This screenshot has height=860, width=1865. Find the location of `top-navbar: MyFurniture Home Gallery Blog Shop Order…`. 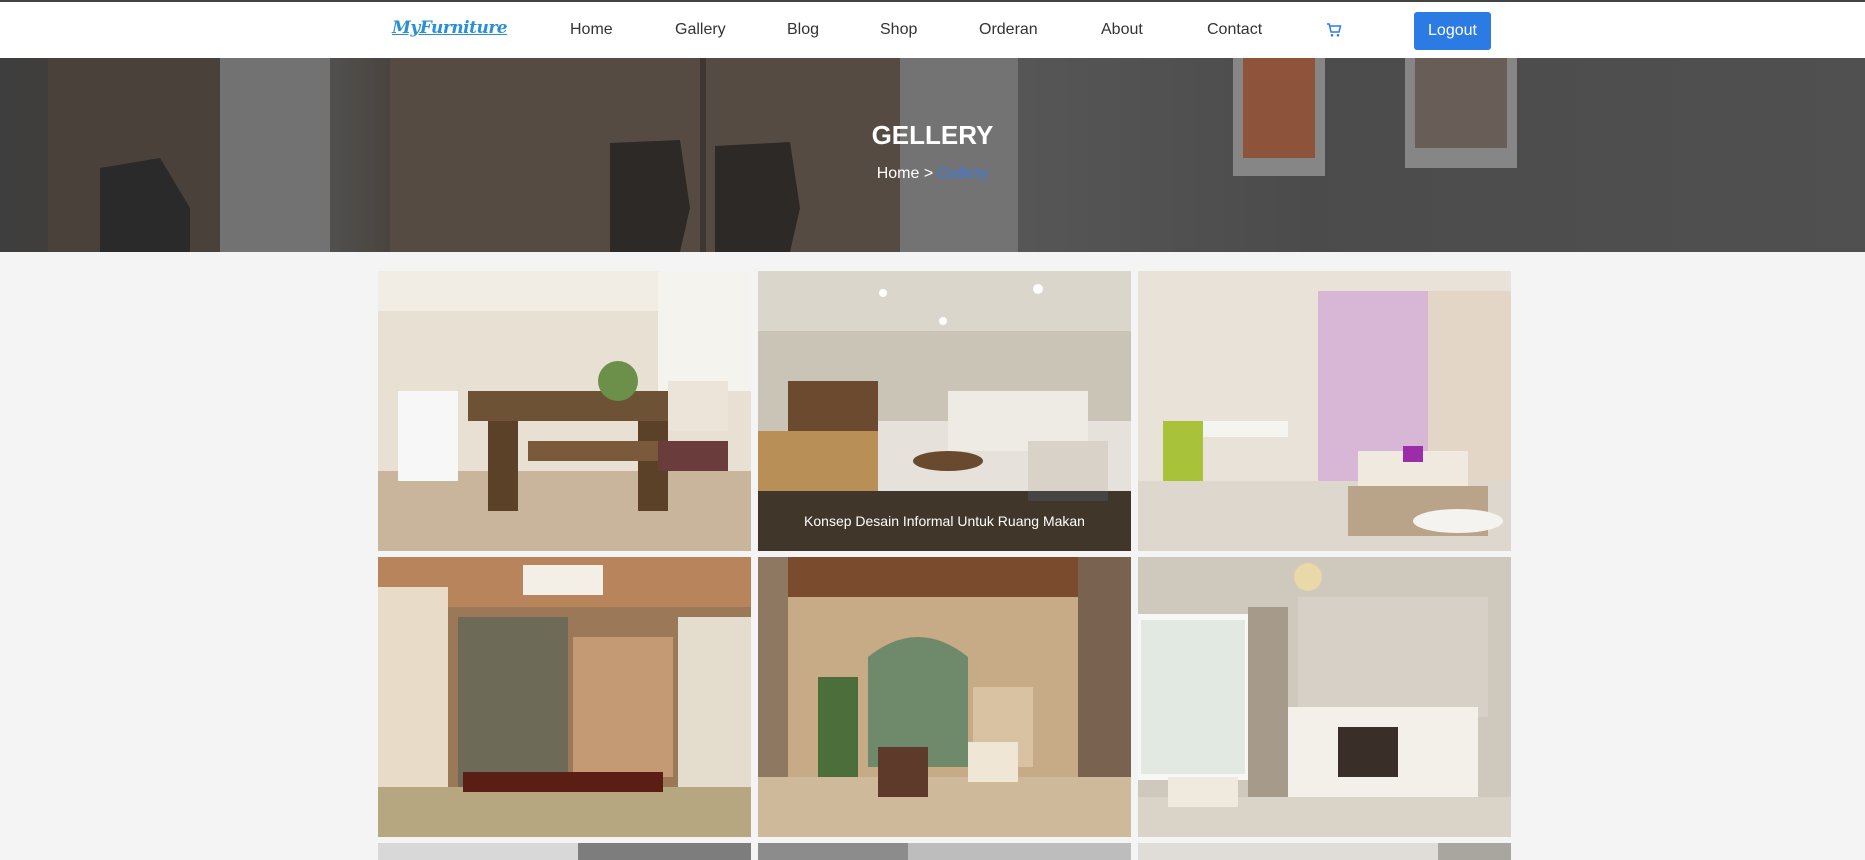

top-navbar: MyFurniture Home Gallery Blog Shop Order… is located at coordinates (932, 29).